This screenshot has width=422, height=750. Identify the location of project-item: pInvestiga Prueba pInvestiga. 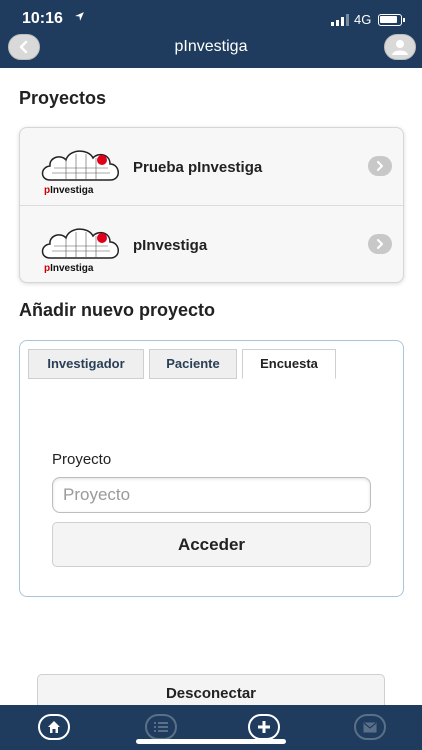
(211, 167).